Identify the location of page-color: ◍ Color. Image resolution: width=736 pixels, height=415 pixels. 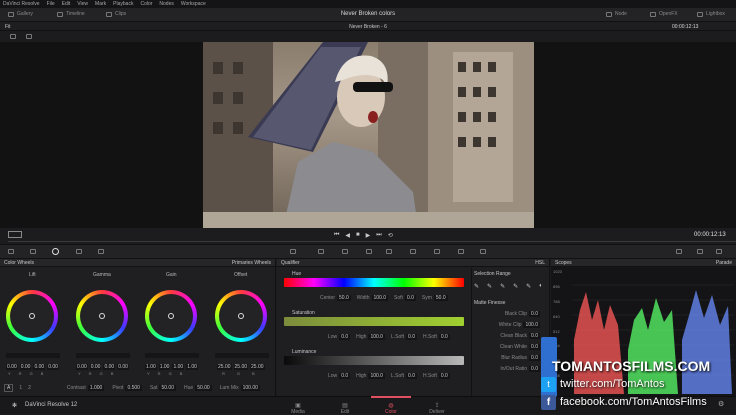
(391, 408).